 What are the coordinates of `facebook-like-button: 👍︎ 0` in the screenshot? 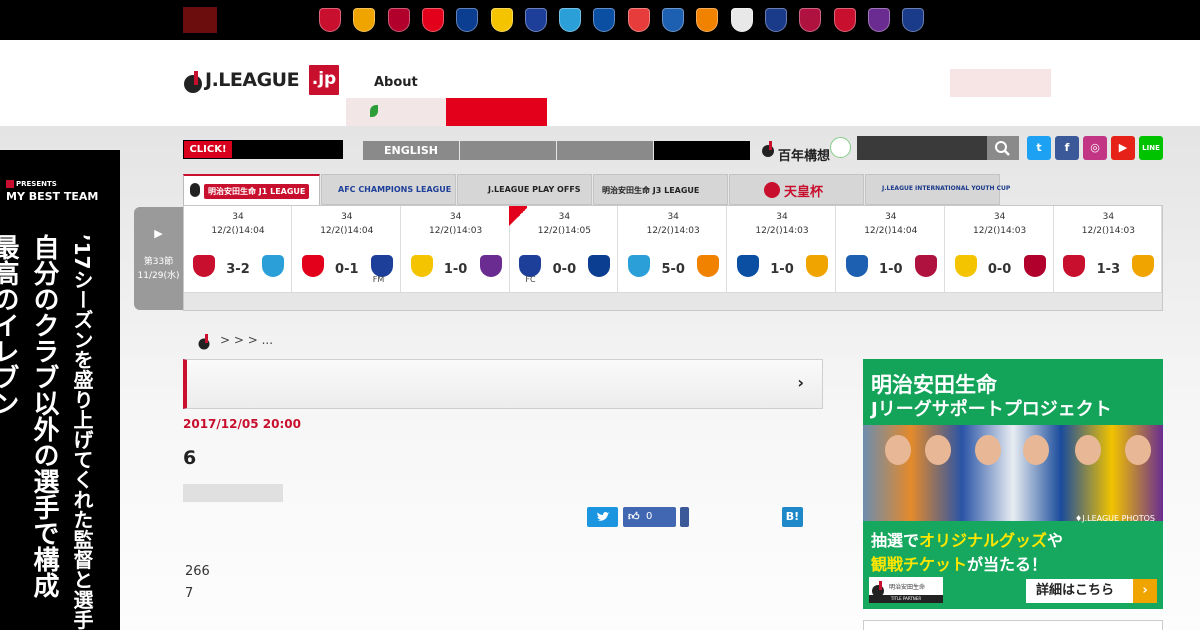 It's located at (649, 517).